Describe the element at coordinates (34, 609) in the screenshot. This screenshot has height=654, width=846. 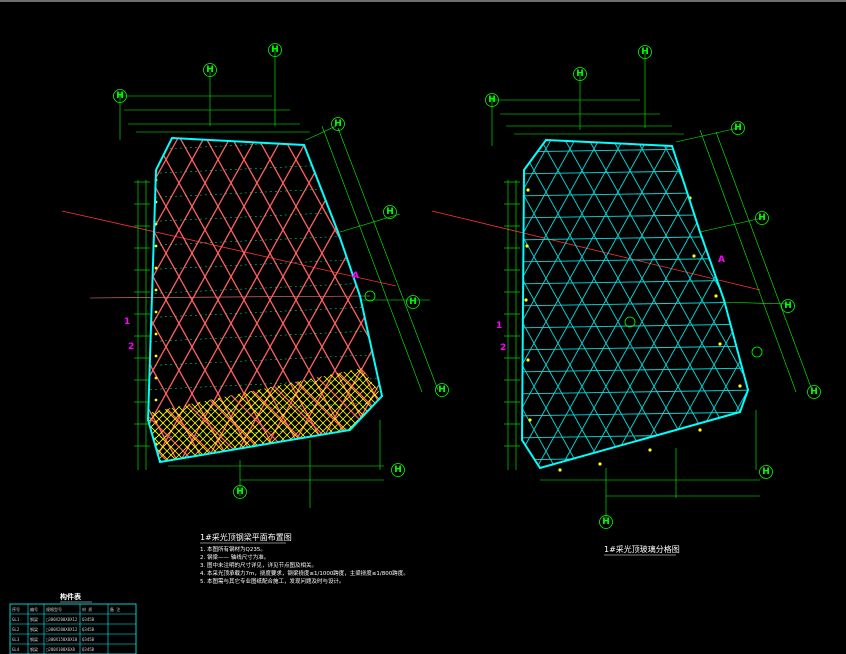
I see `table-header-cell: 编号` at that location.